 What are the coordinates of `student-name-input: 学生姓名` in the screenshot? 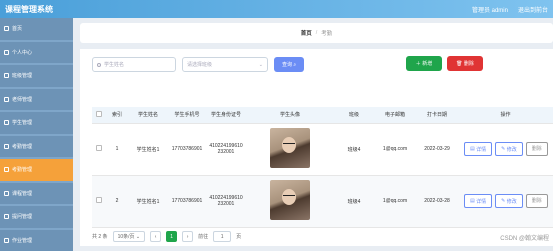 It's located at (134, 64).